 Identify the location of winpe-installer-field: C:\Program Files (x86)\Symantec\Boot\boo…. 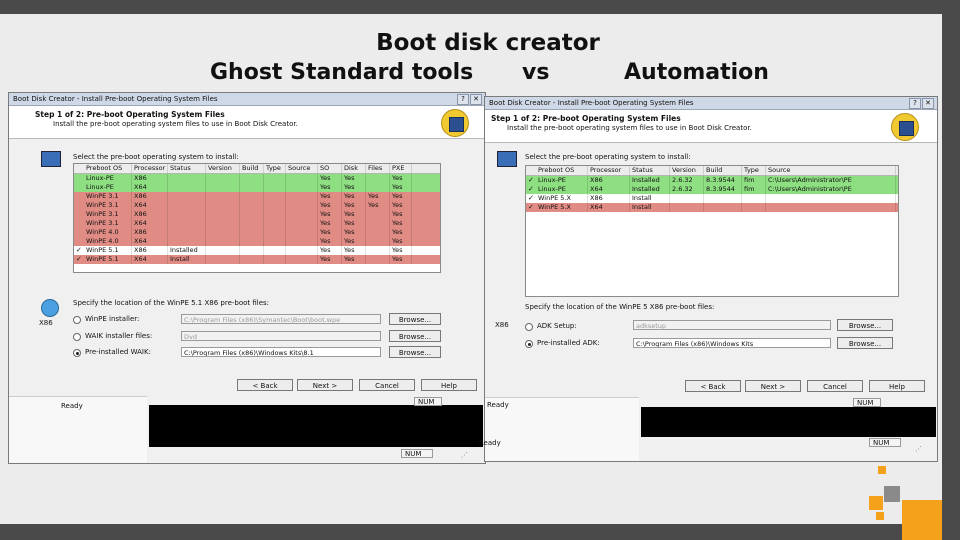
(281, 319).